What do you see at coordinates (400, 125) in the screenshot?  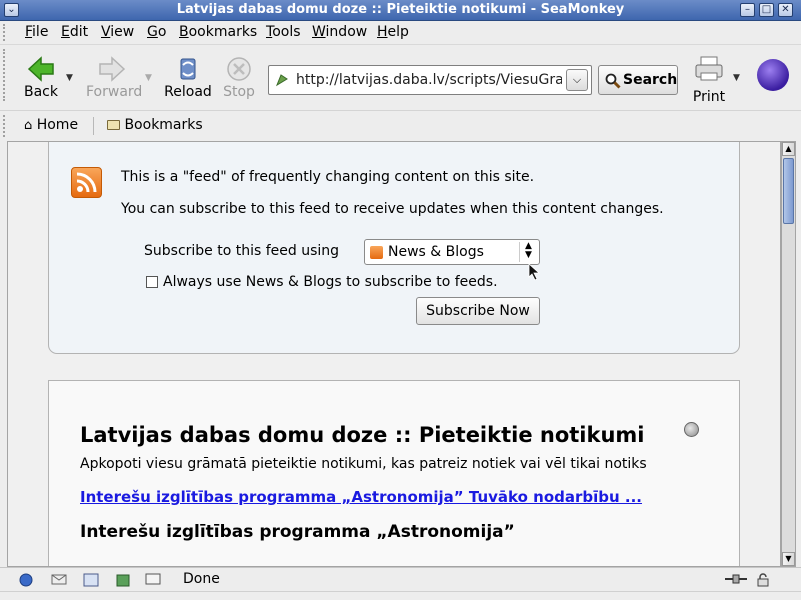 I see `personal-toolbar: ⌂ Home Bookmarks` at bounding box center [400, 125].